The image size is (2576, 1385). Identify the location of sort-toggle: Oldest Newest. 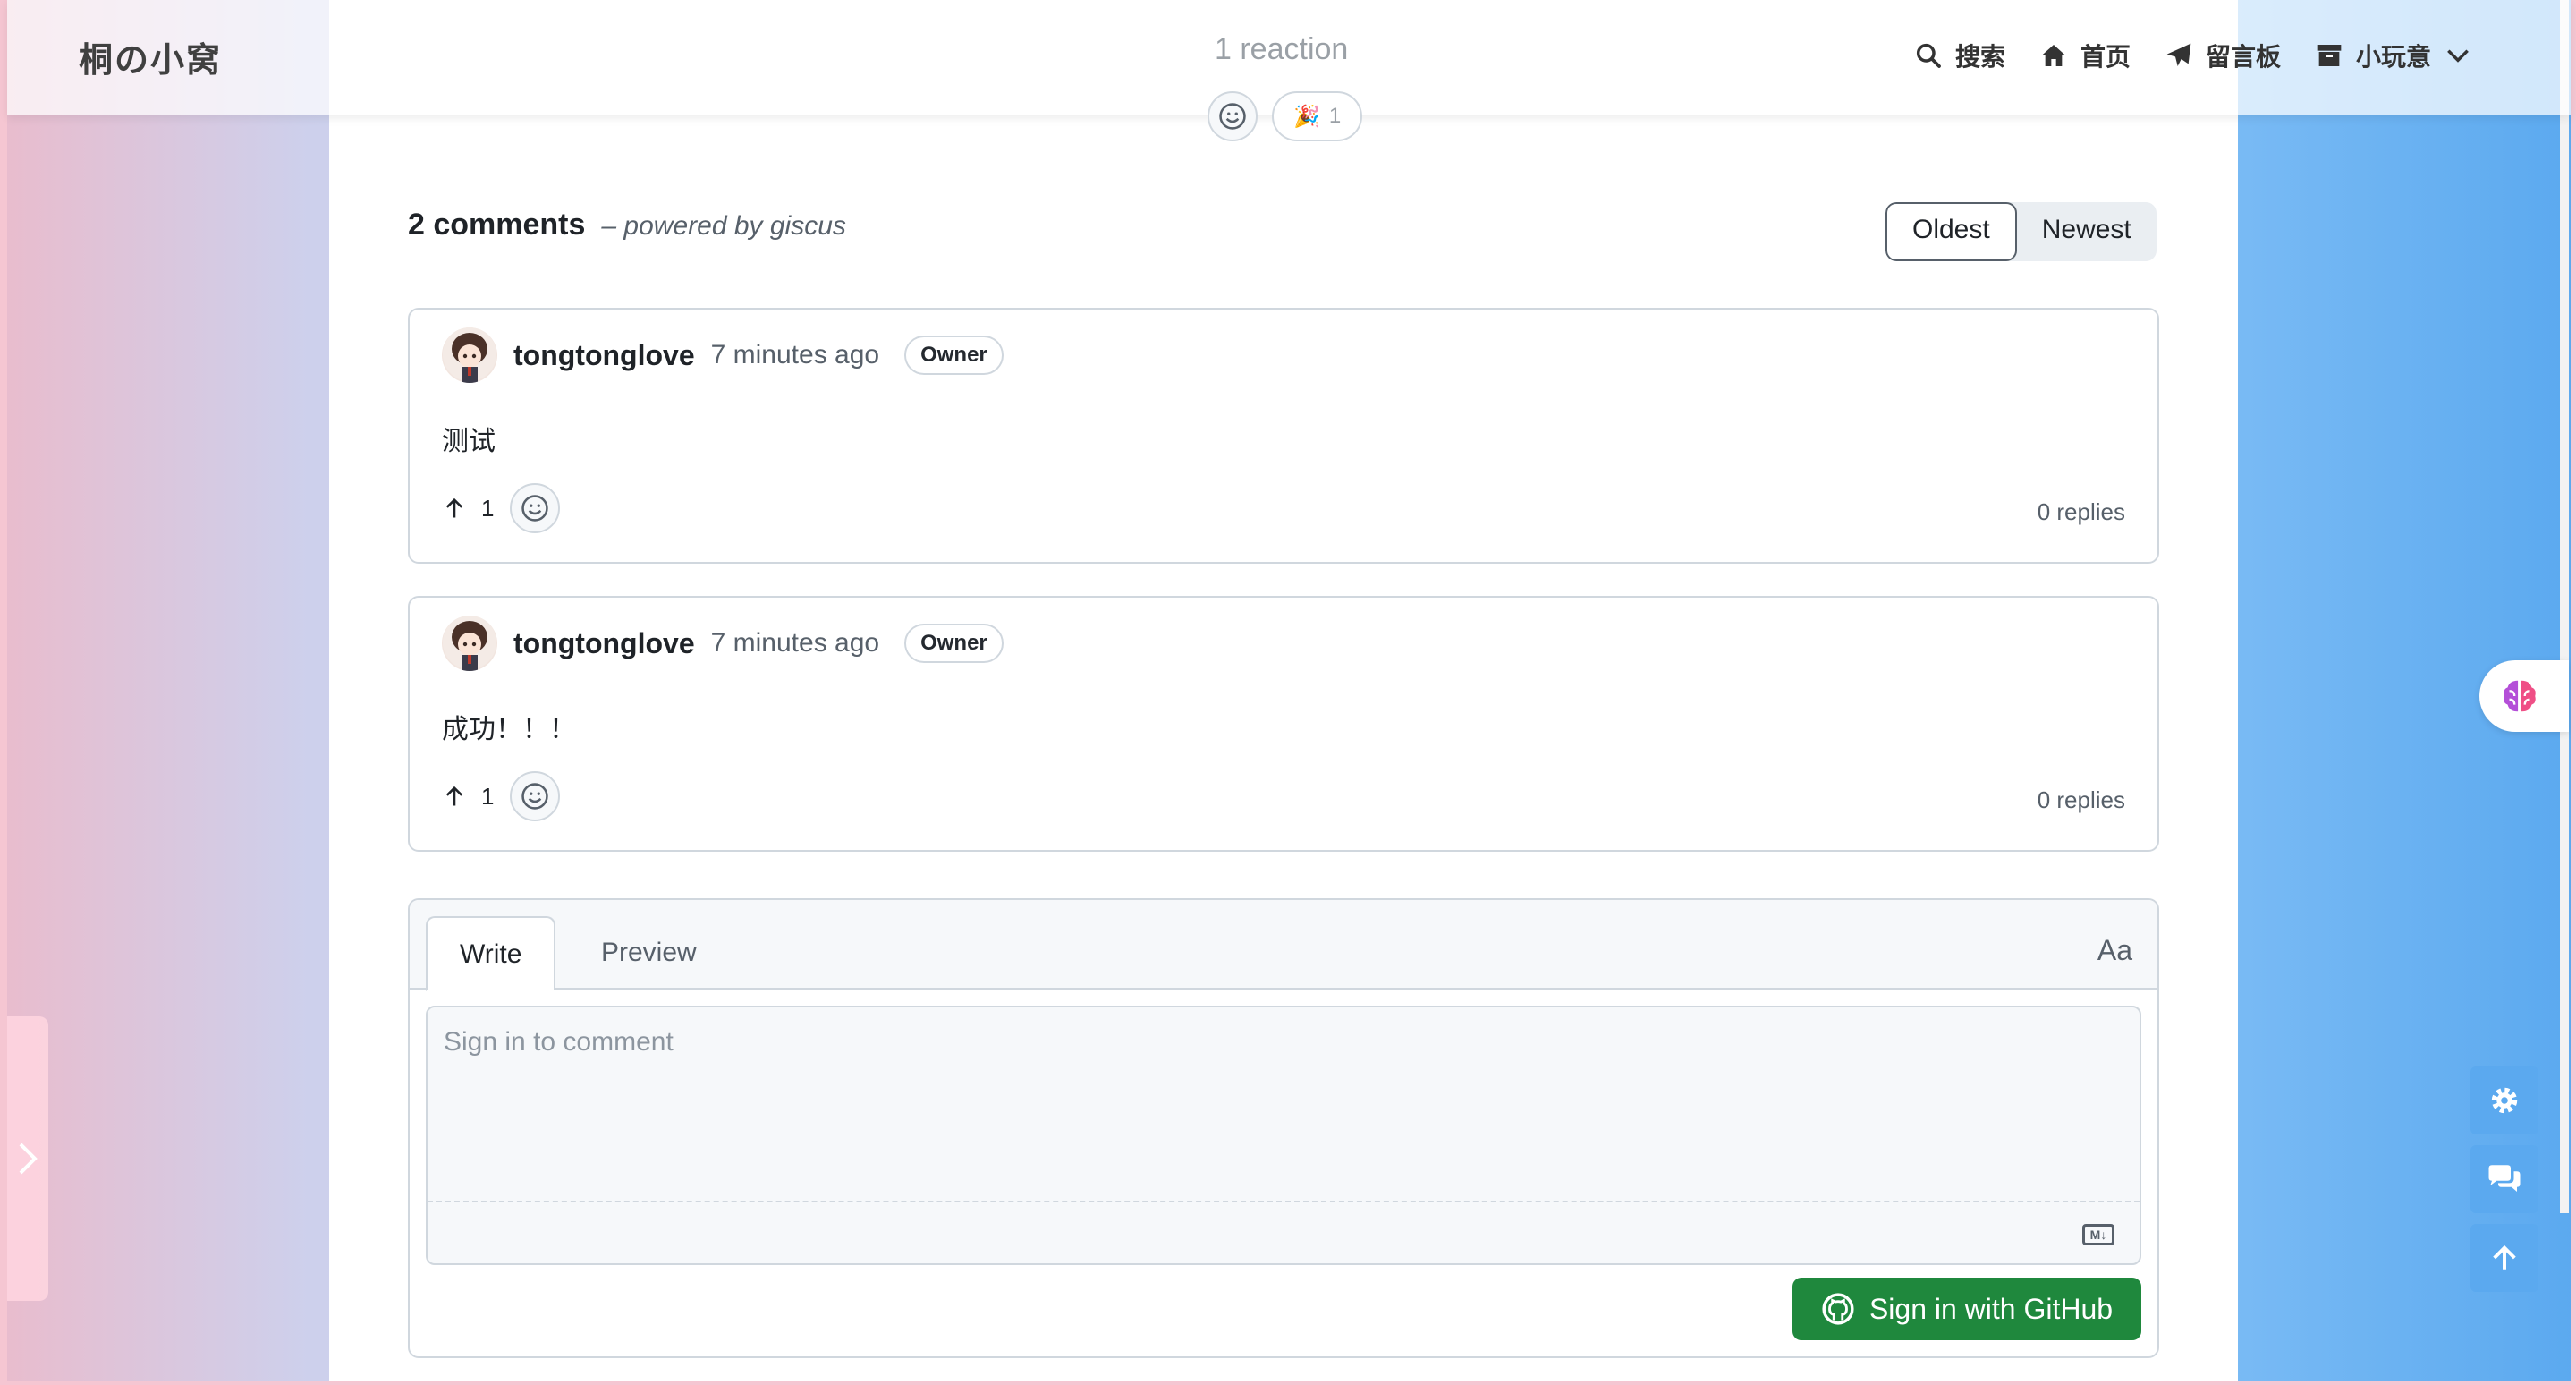
(2021, 231).